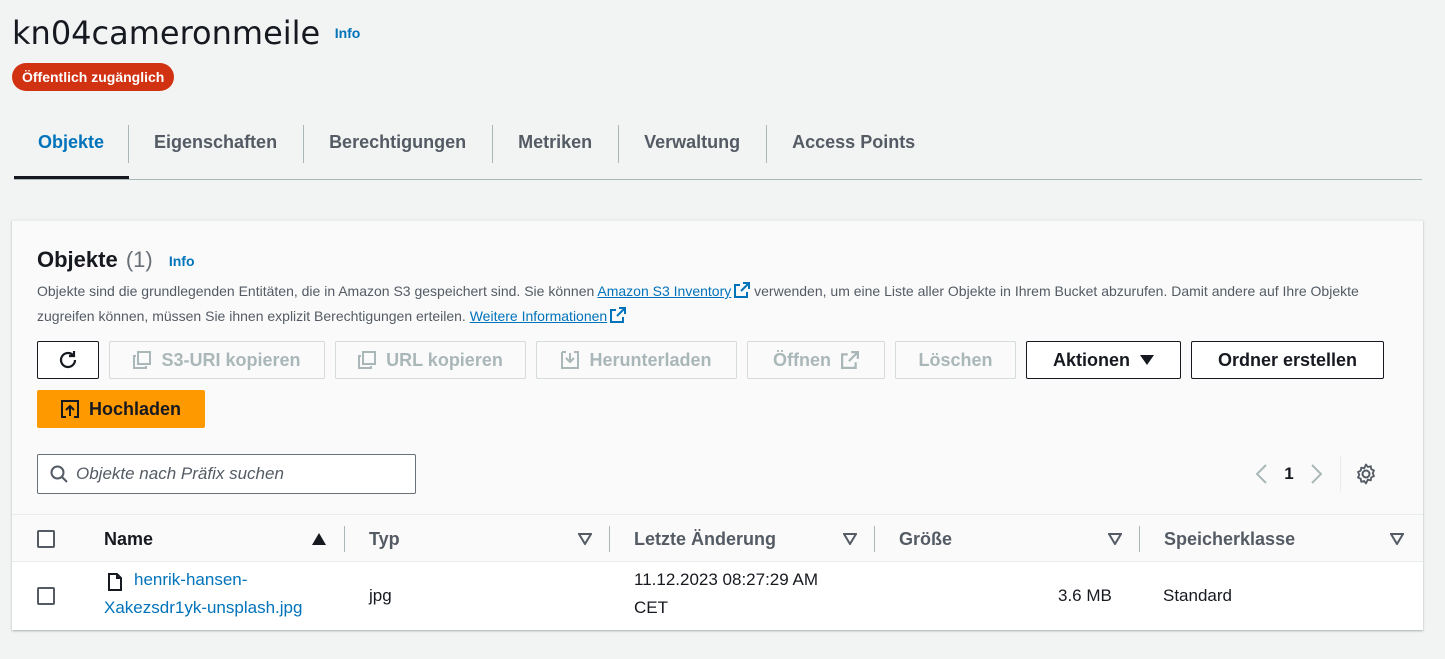  I want to click on gear-icon, so click(1366, 474).